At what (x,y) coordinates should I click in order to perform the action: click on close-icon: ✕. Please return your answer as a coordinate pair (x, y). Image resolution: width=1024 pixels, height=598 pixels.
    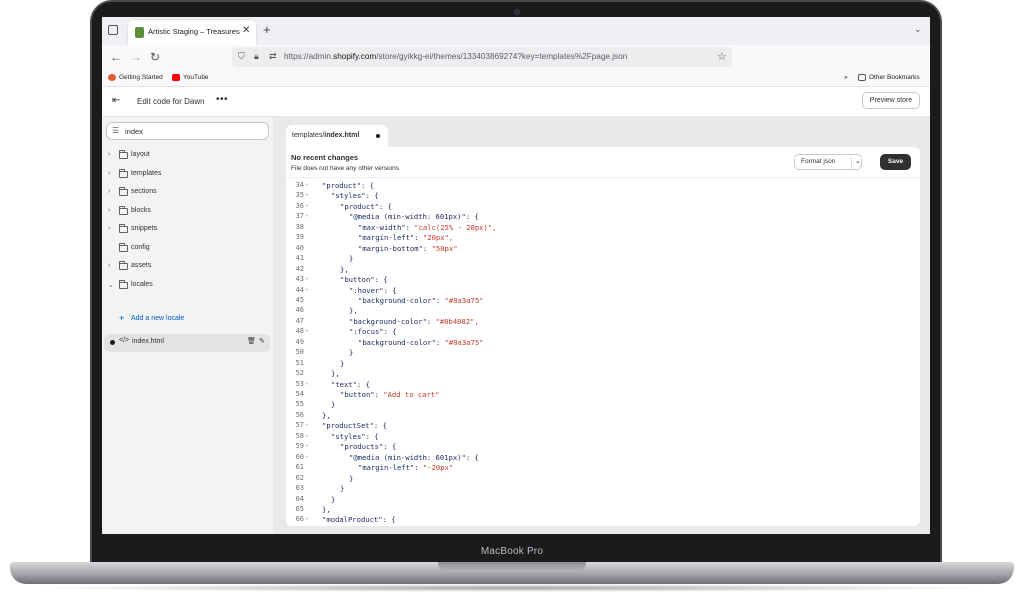
    Looking at the image, I should click on (246, 30).